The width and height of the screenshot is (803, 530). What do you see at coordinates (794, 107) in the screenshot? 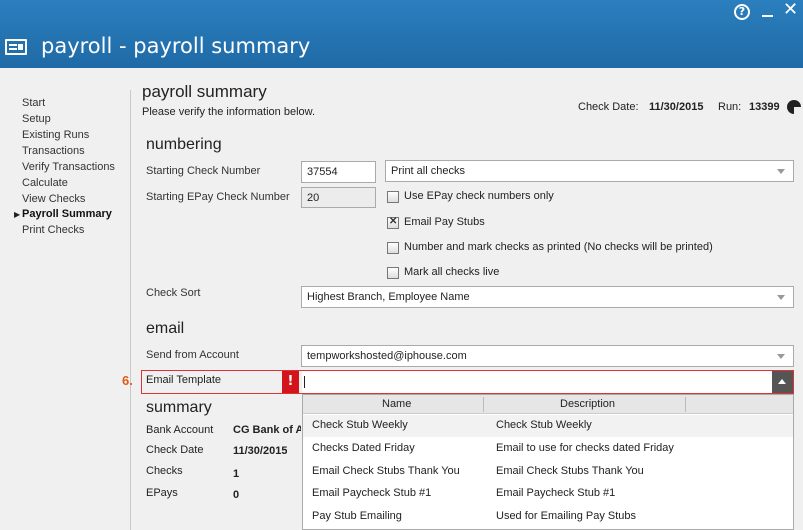
I see `run-status-icon` at bounding box center [794, 107].